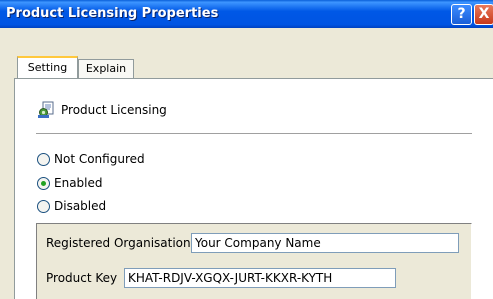  What do you see at coordinates (246, 14) in the screenshot?
I see `title-bar: Product Licensing Properties ? X` at bounding box center [246, 14].